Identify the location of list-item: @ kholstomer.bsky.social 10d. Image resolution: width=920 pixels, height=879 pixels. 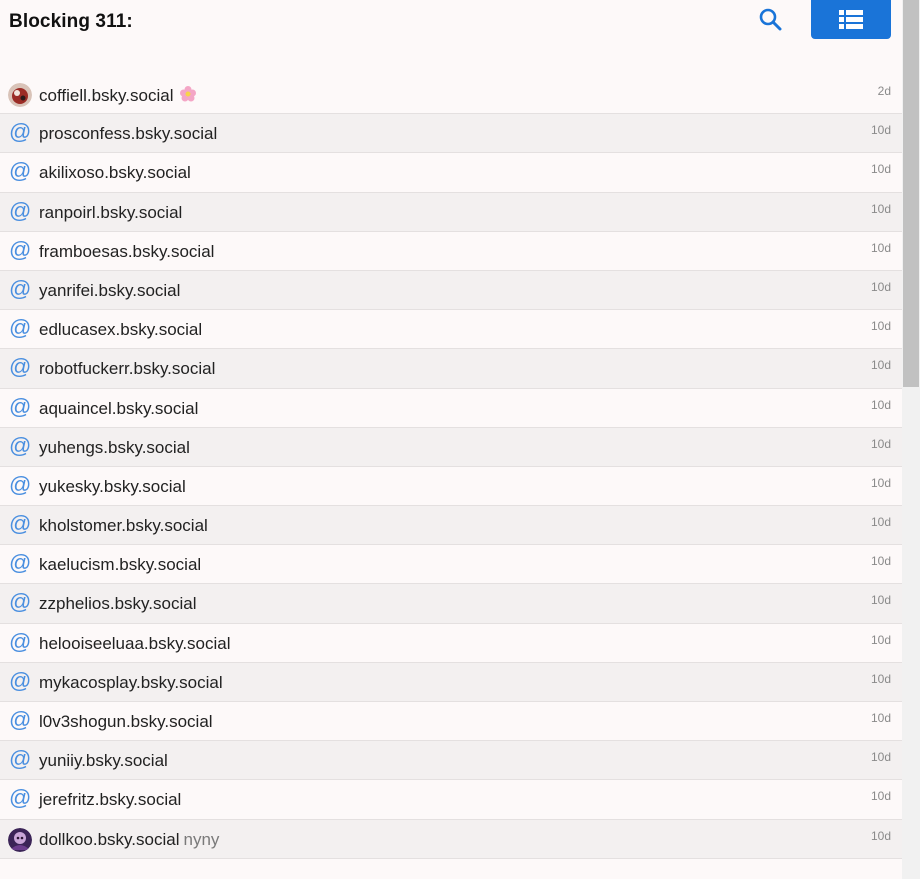
(451, 526).